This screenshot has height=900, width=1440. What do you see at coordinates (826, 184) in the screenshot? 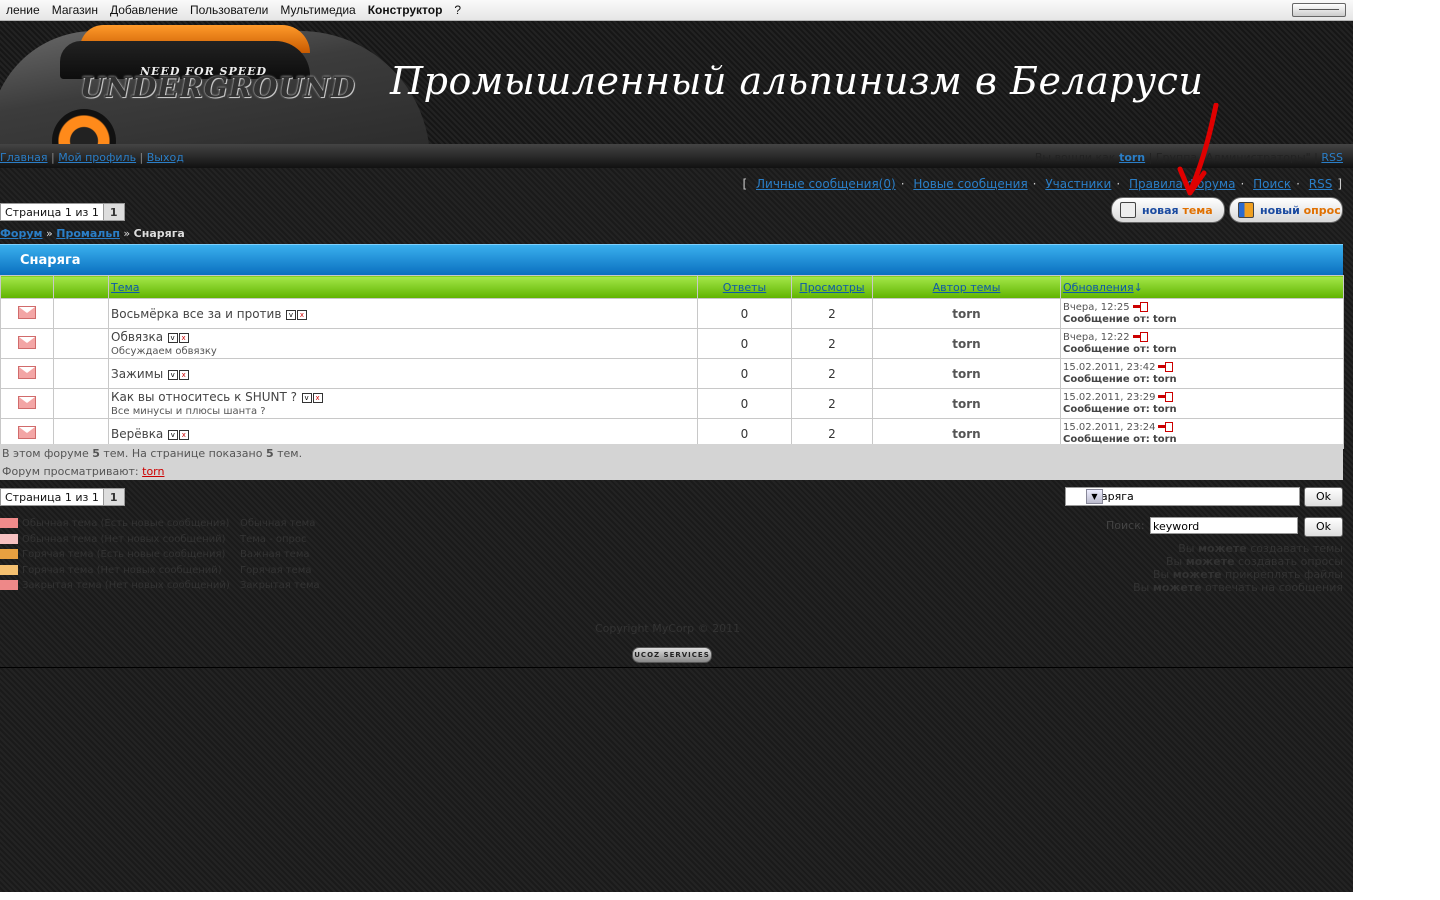
I see `pm-link: Личные сообщения(0)` at bounding box center [826, 184].